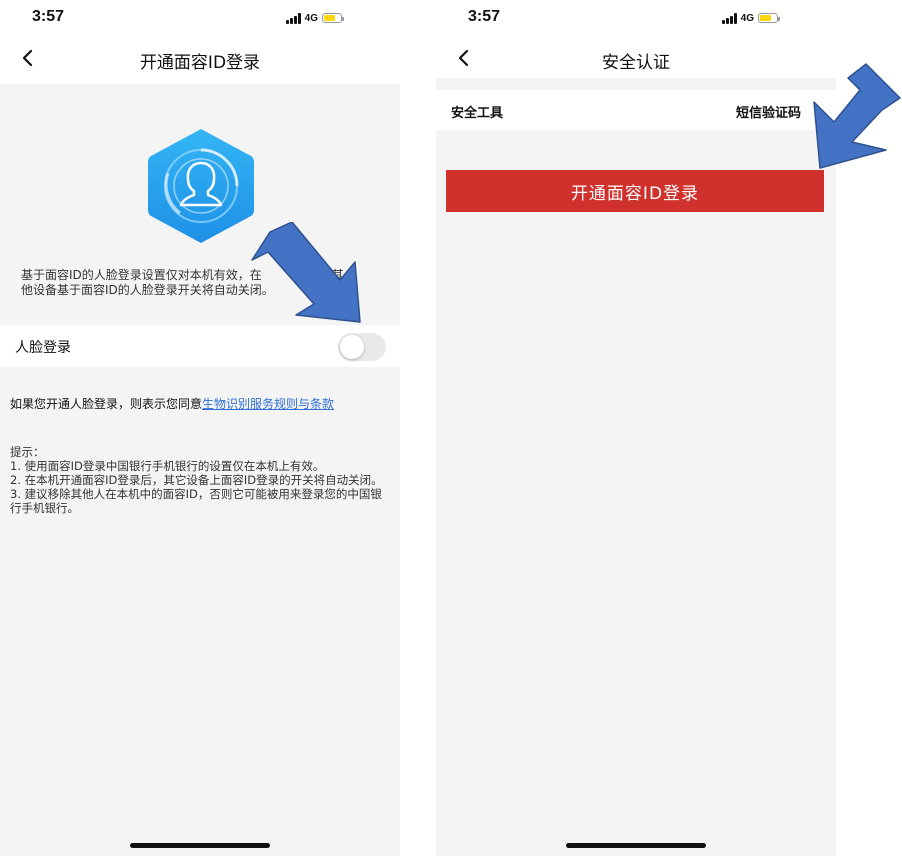 This screenshot has height=856, width=902. Describe the element at coordinates (196, 480) in the screenshot. I see `tip-item: 2. 在本机开通面容ID登录后，其它设备上面容ID登录的开关将自动关闭。` at that location.